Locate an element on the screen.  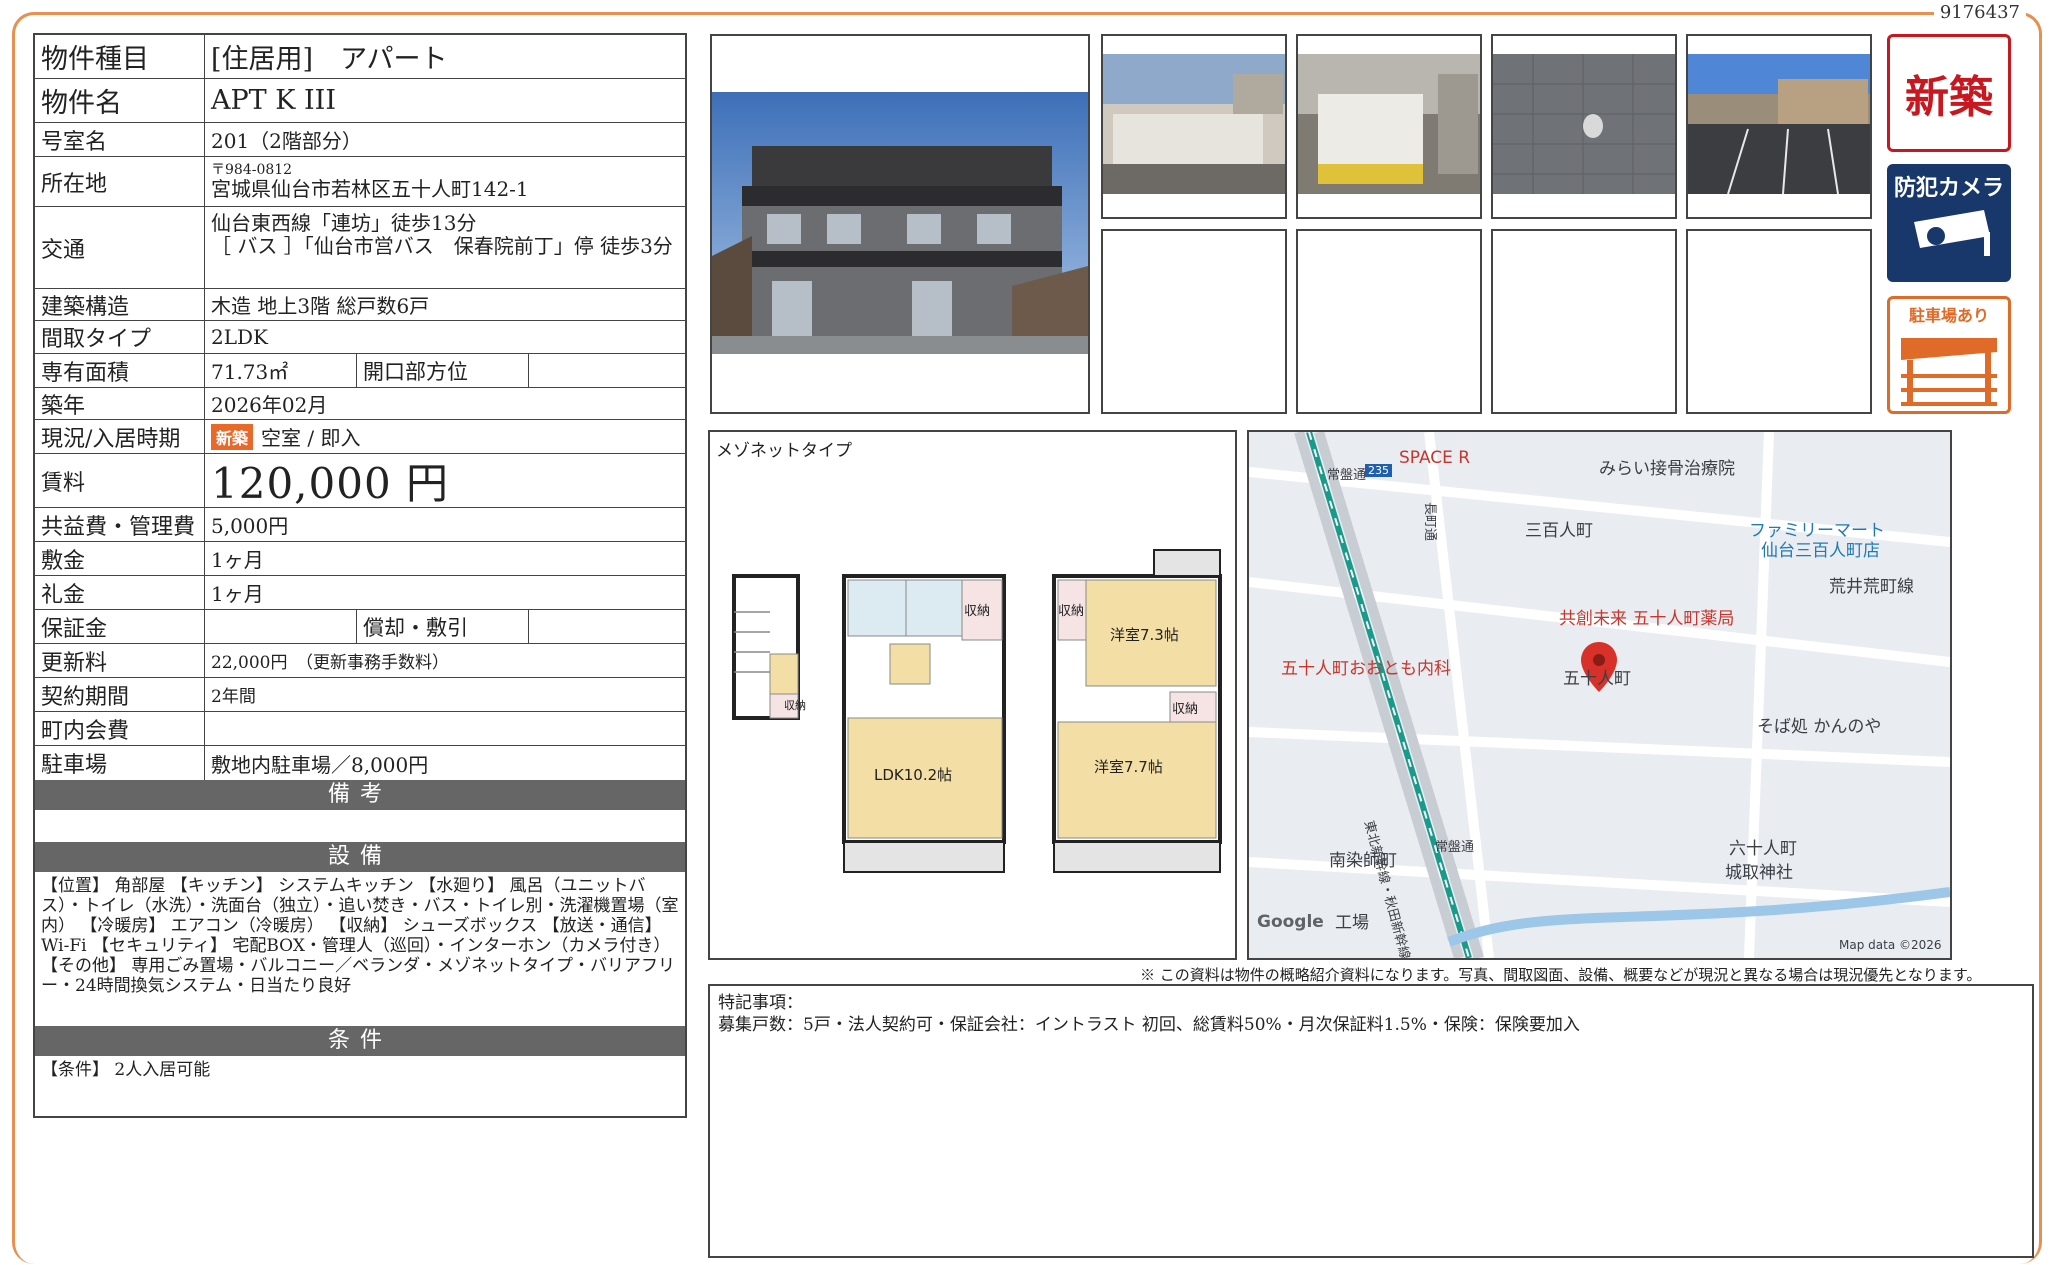
row-status: 現況/入居時期 新築 空室 / 即入 is located at coordinates (360, 437).